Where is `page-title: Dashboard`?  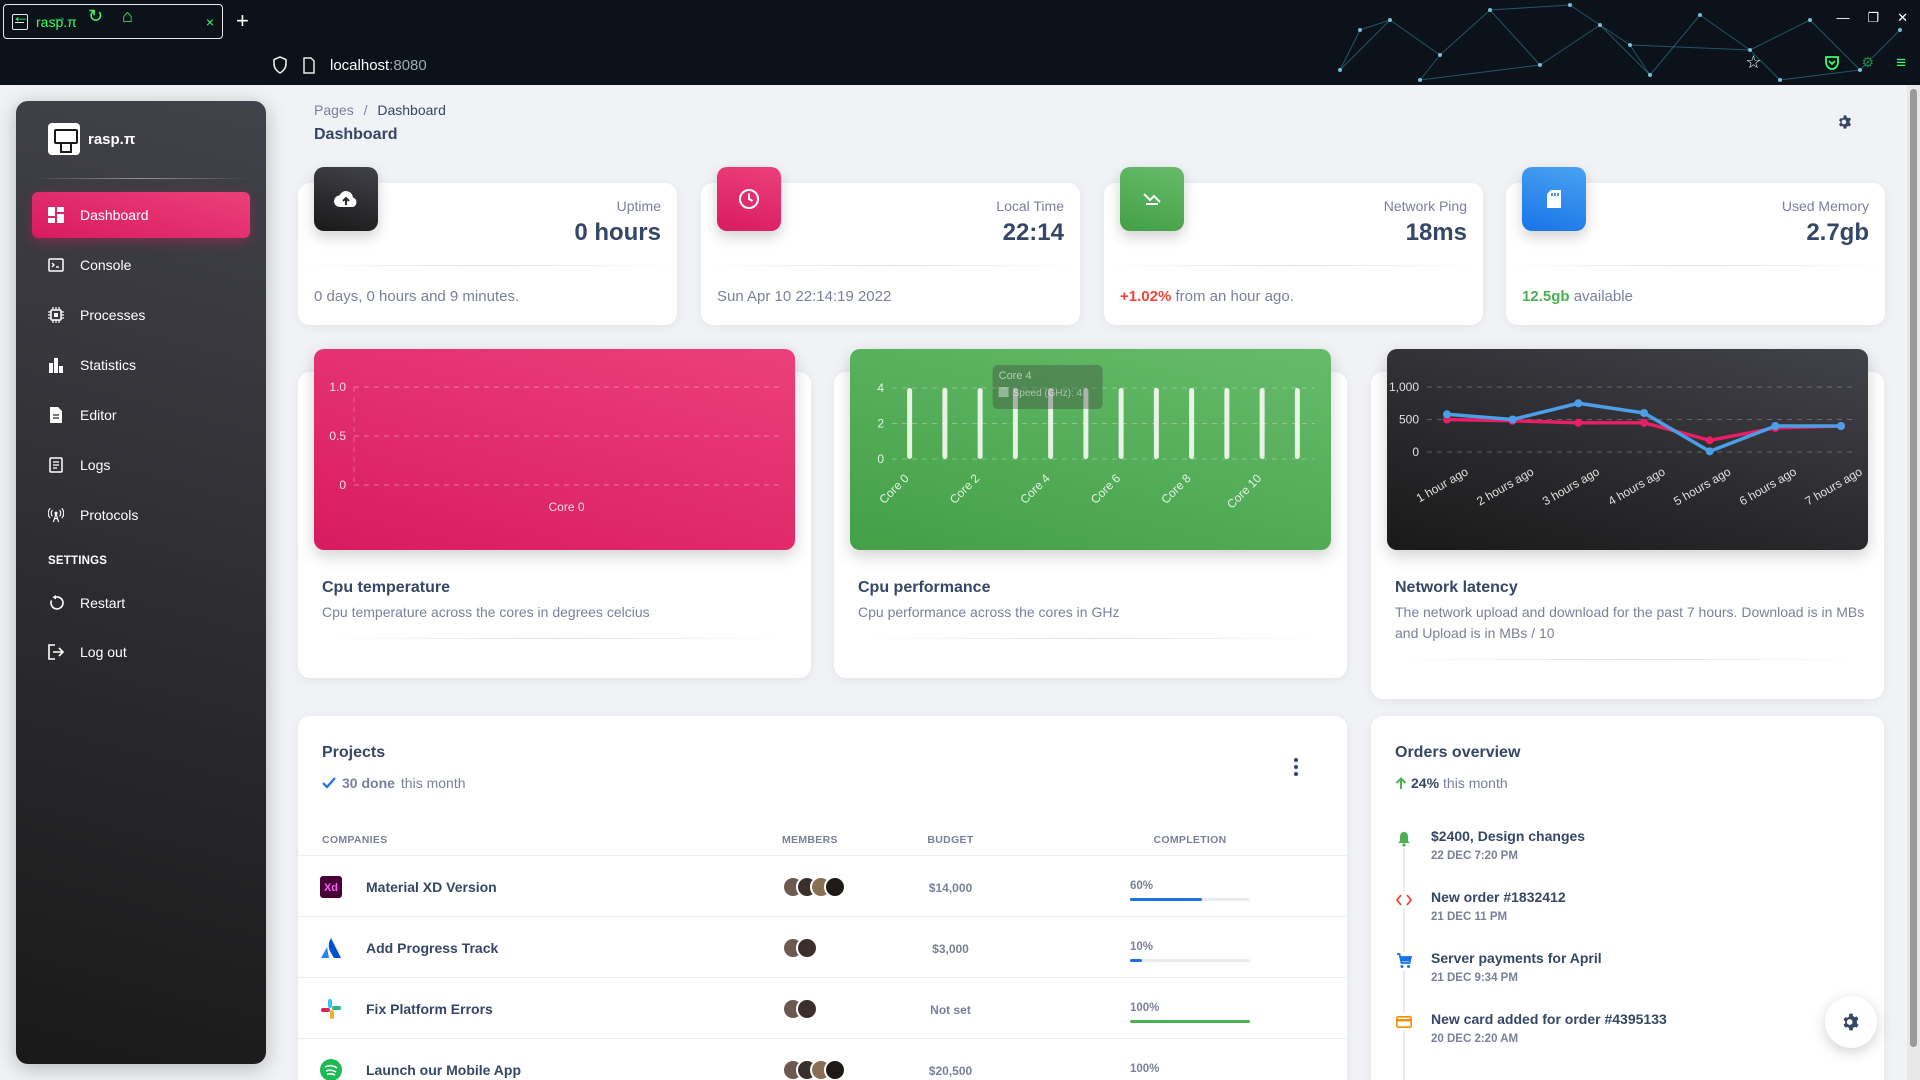 page-title: Dashboard is located at coordinates (356, 134).